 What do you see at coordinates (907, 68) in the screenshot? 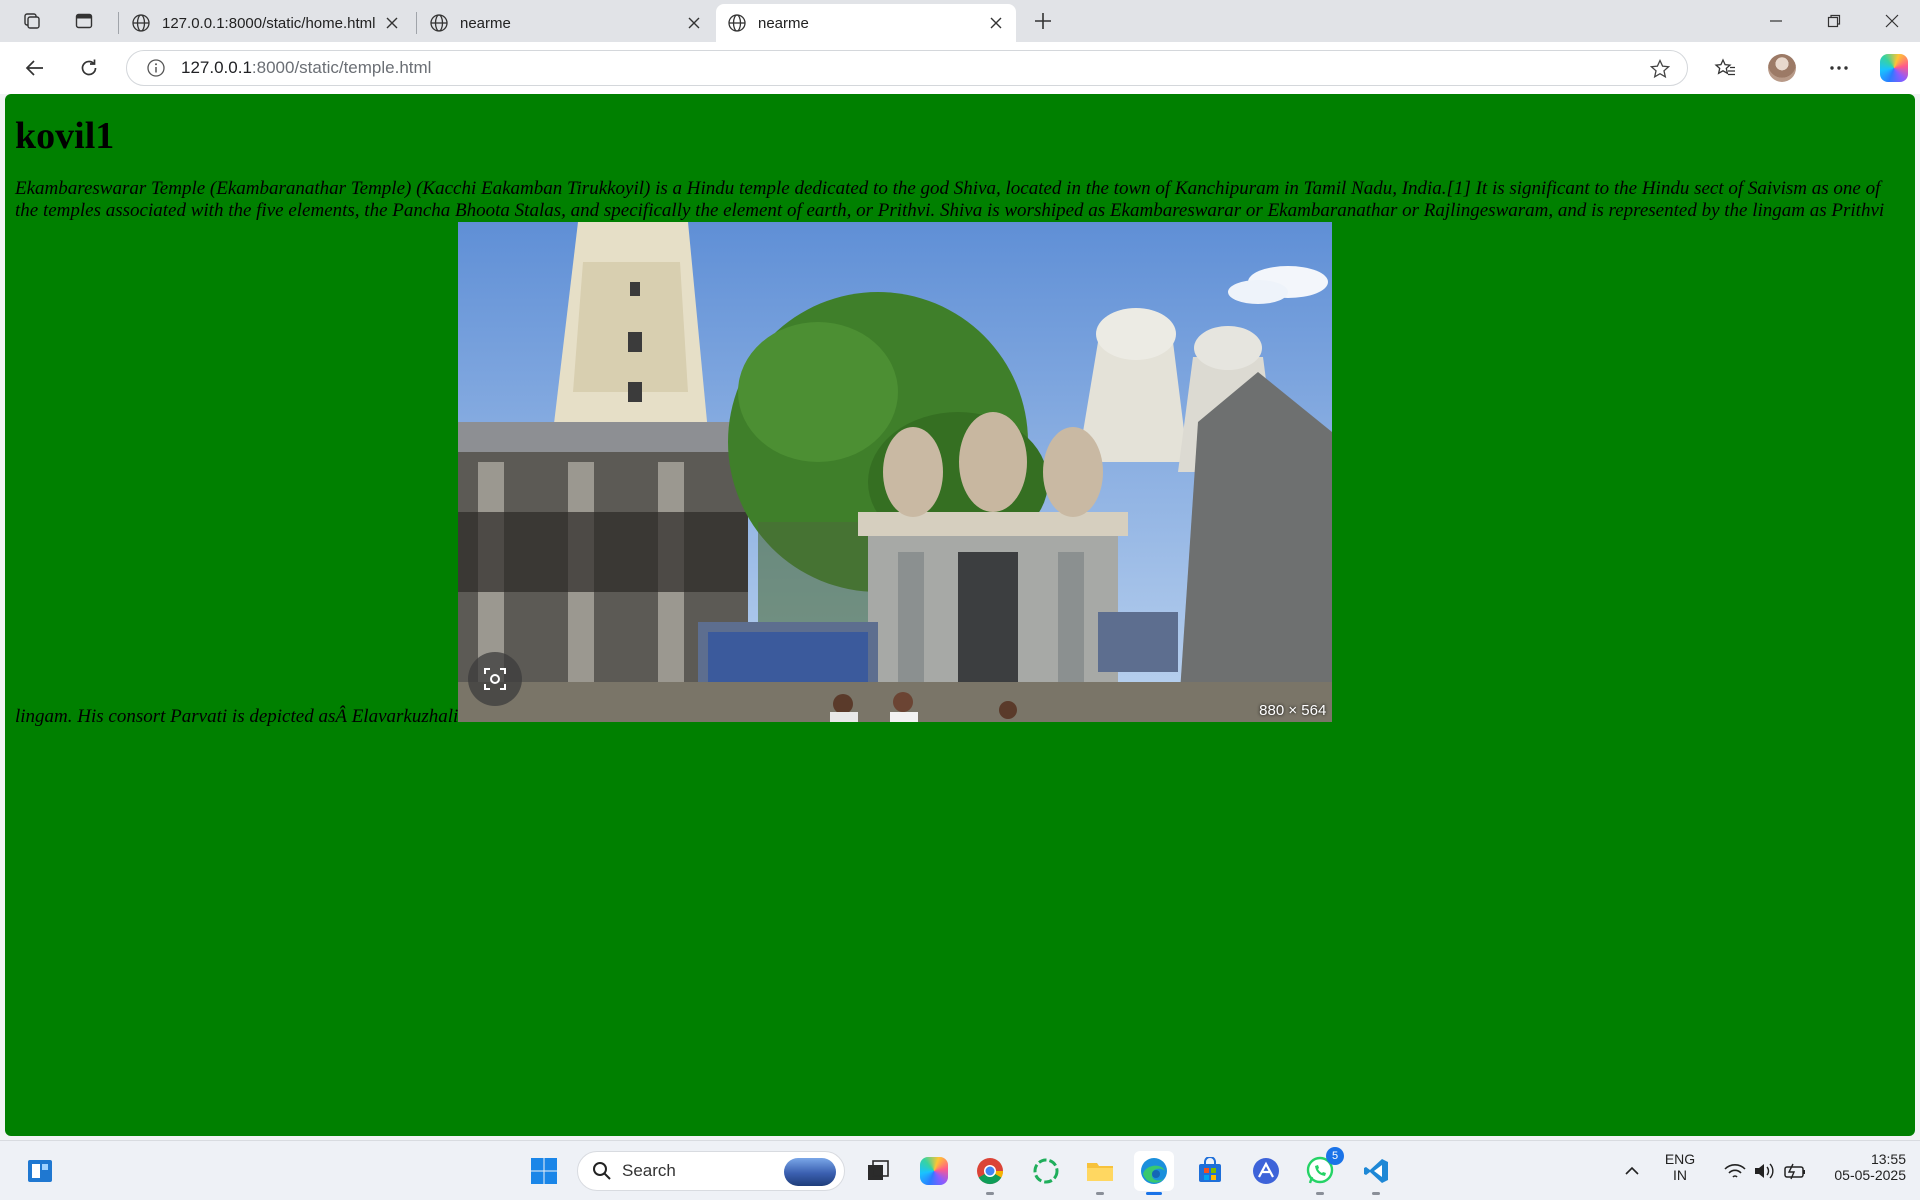
I see `address-bar: 127.0.0.1:8000/static/temple.html` at bounding box center [907, 68].